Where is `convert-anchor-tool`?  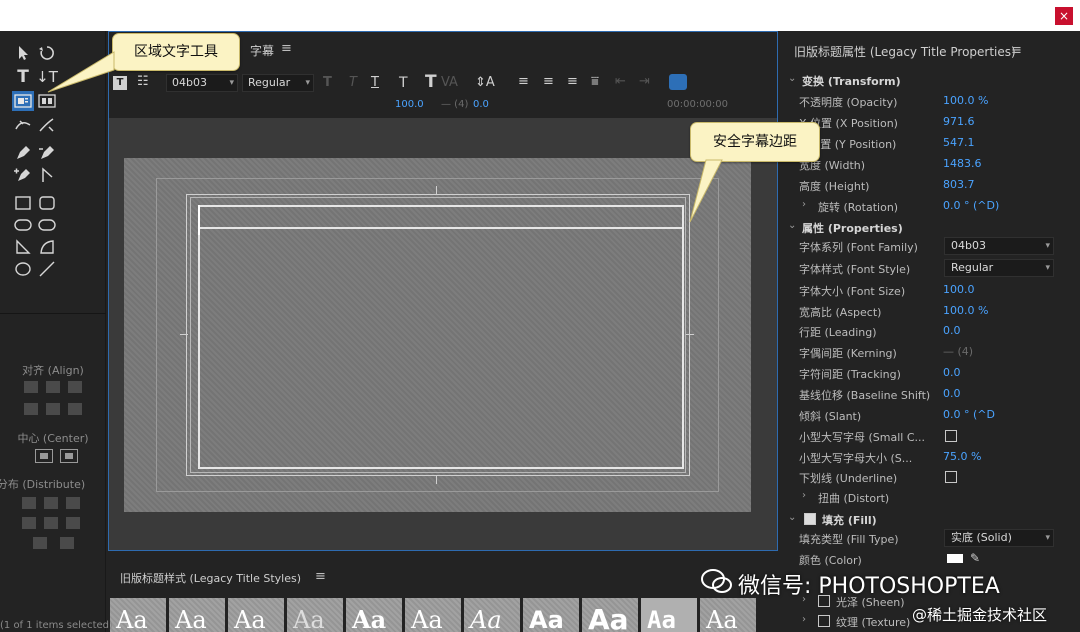
convert-anchor-tool is located at coordinates (47, 175).